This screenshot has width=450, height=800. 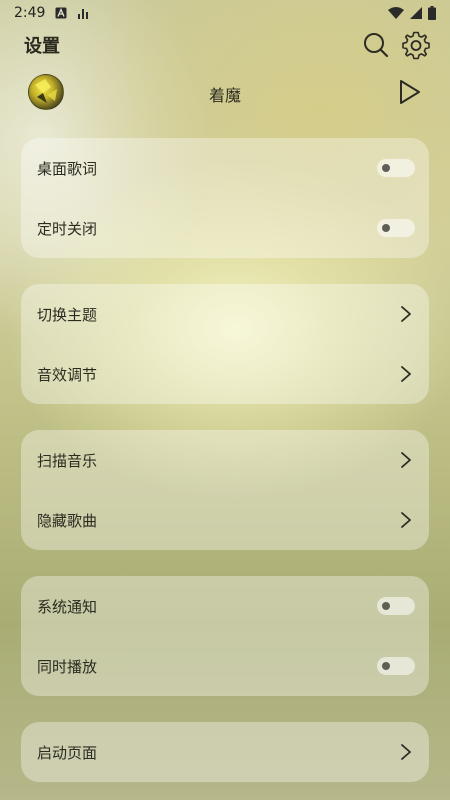 I want to click on desktop-lyrics-row: 桌面歌词, so click(x=225, y=168).